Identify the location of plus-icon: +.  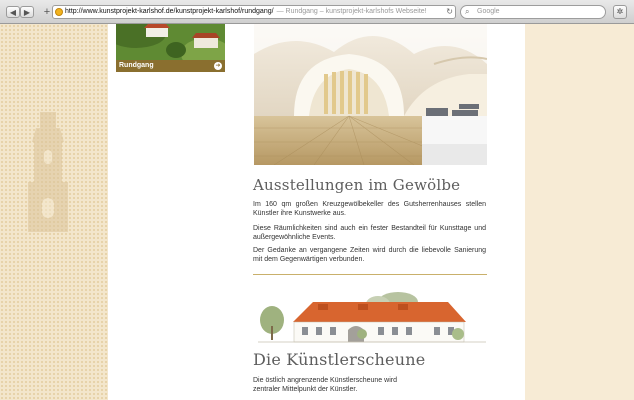
(47, 12).